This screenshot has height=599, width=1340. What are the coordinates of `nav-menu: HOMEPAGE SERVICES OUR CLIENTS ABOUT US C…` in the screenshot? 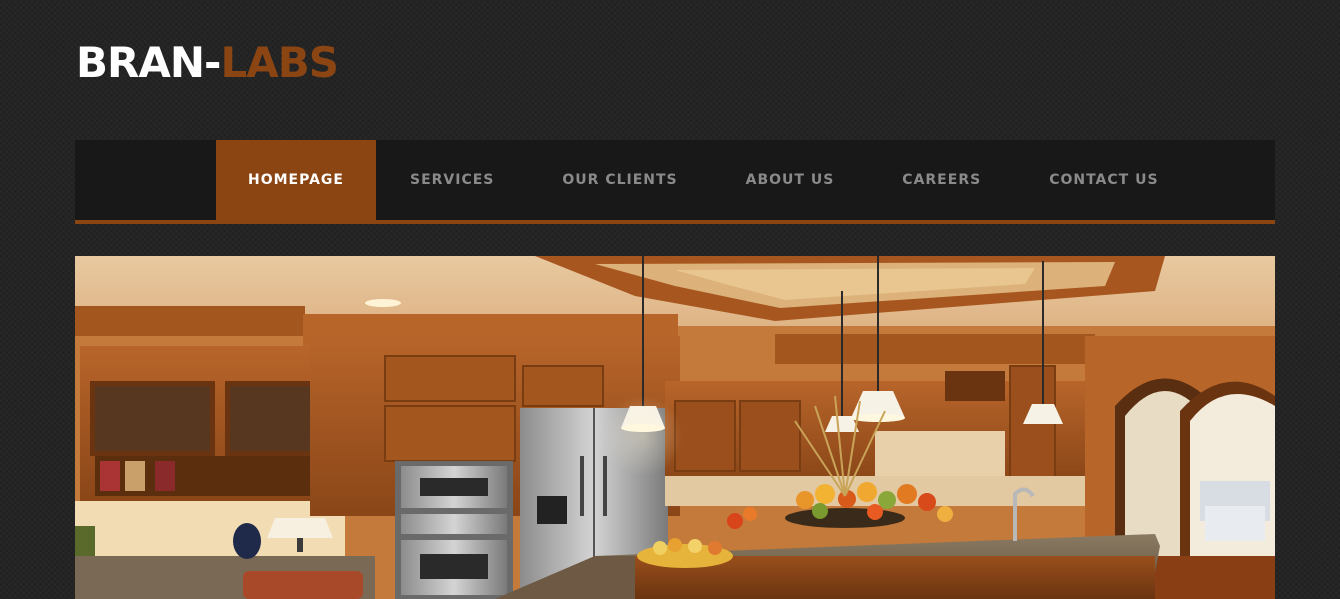 It's located at (704, 180).